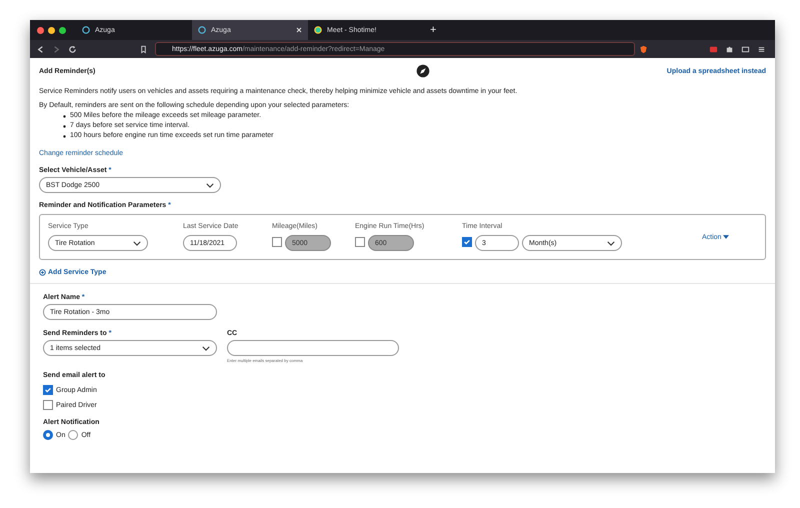 The width and height of the screenshot is (800, 508). What do you see at coordinates (51, 30) in the screenshot?
I see `minimize-window-button` at bounding box center [51, 30].